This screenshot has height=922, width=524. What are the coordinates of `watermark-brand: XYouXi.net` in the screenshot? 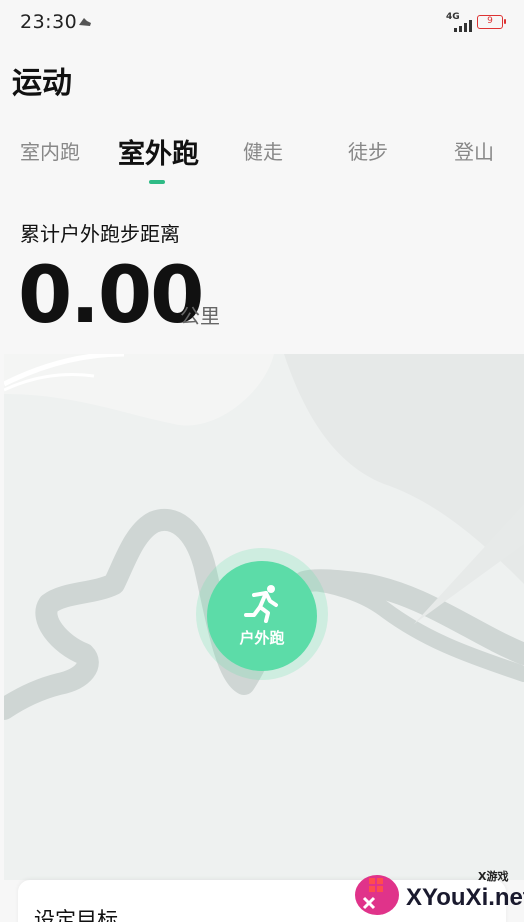 It's located at (465, 897).